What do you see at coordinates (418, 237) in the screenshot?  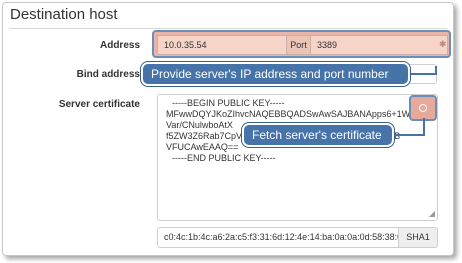 I see `hash-algorithm-addon: SHA1` at bounding box center [418, 237].